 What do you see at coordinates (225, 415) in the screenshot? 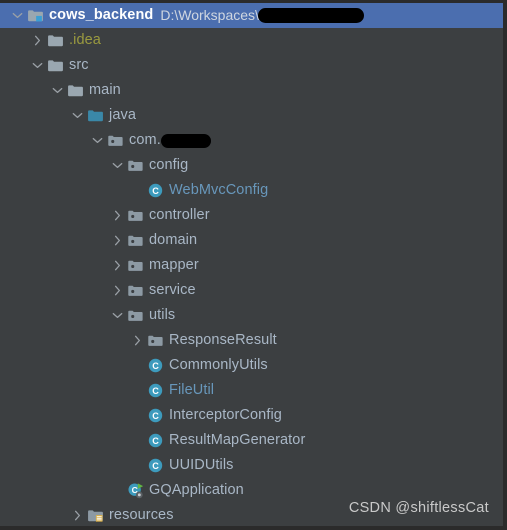
I see `tree-row-label: InterceptorConfig` at bounding box center [225, 415].